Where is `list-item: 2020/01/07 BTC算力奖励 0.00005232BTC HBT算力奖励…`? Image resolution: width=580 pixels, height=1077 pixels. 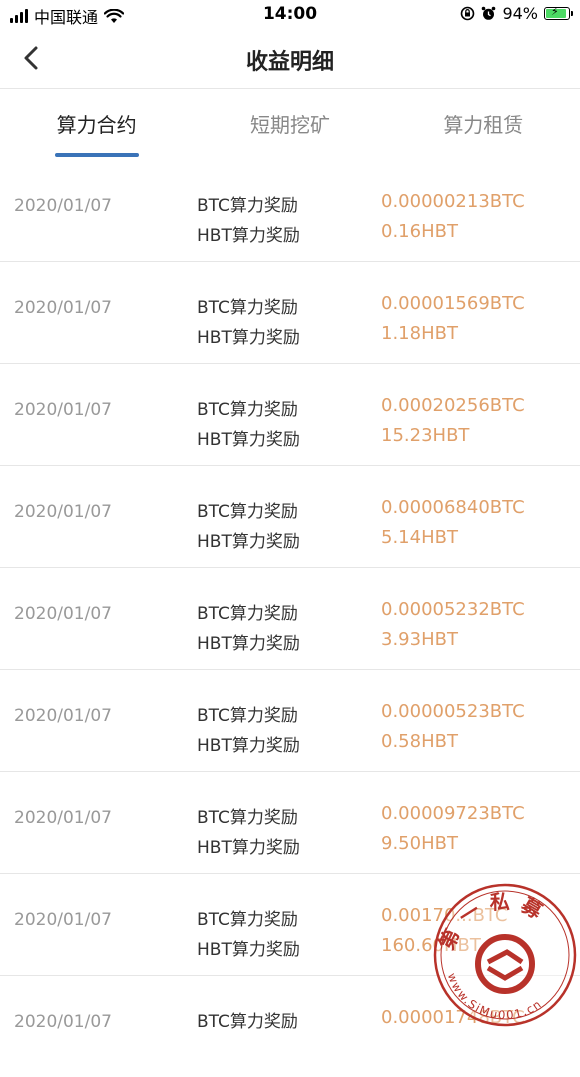
list-item: 2020/01/07 BTC算力奖励 0.00005232BTC HBT算力奖励… is located at coordinates (290, 619).